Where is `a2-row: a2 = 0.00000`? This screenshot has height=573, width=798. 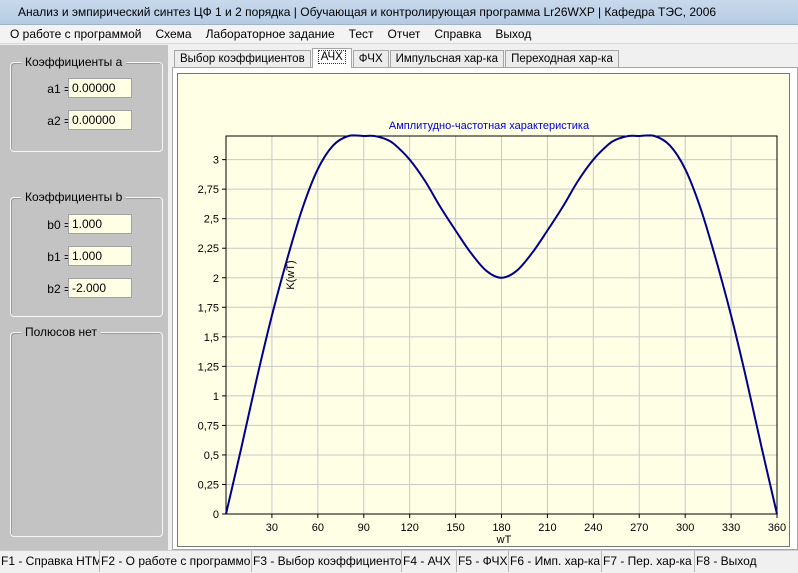 a2-row: a2 = 0.00000 is located at coordinates (87, 121).